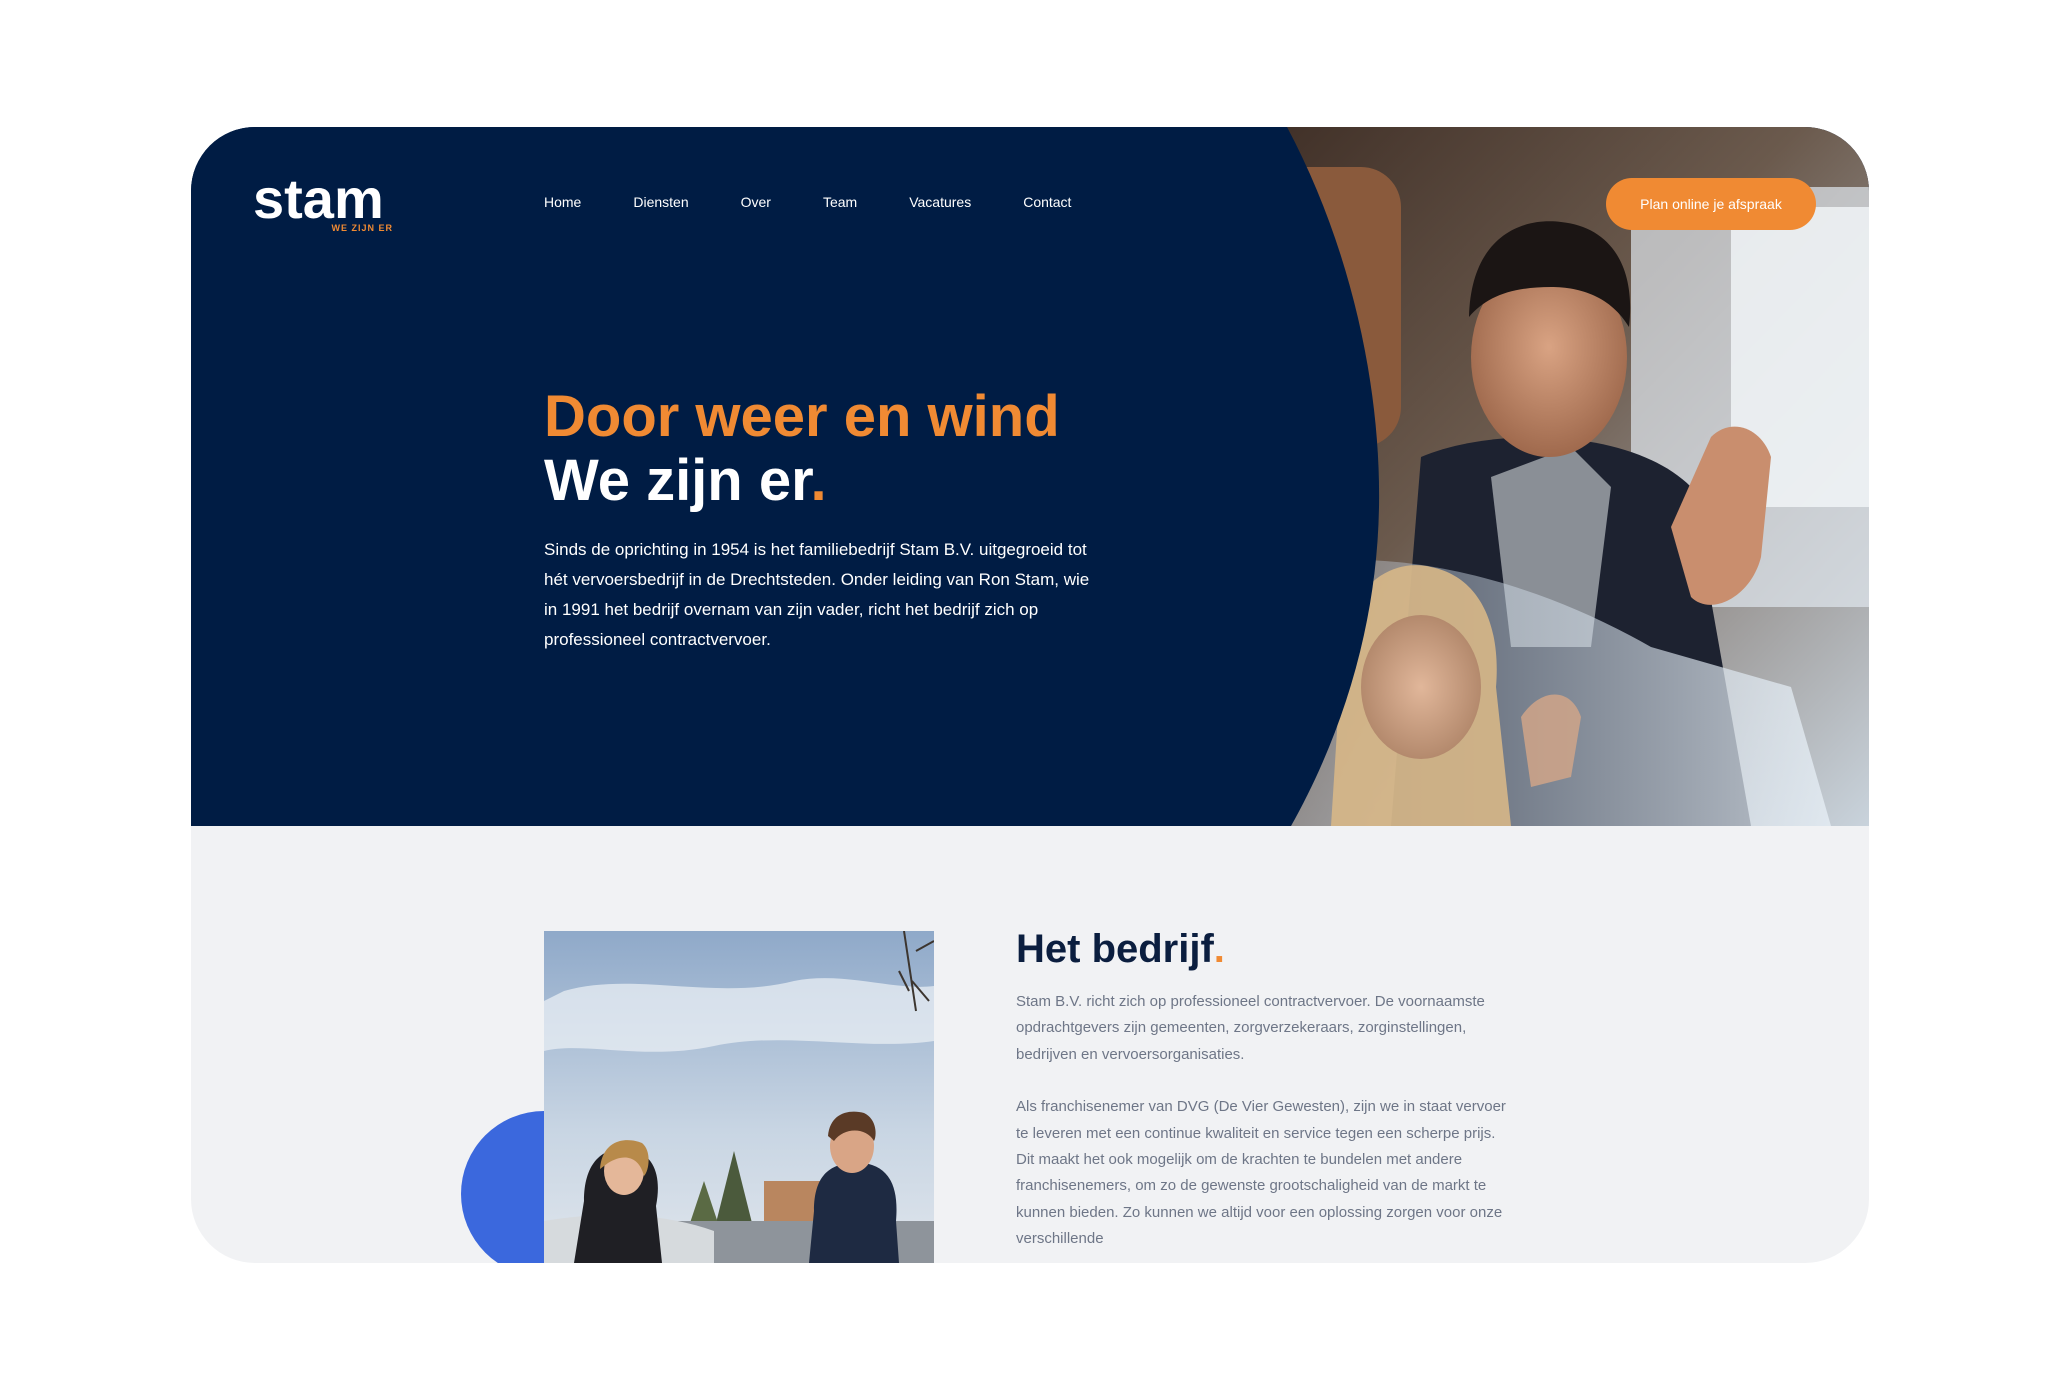 The image size is (2048, 1384). Describe the element at coordinates (802, 416) in the screenshot. I see `headline-line-1: Door weer en wind` at that location.